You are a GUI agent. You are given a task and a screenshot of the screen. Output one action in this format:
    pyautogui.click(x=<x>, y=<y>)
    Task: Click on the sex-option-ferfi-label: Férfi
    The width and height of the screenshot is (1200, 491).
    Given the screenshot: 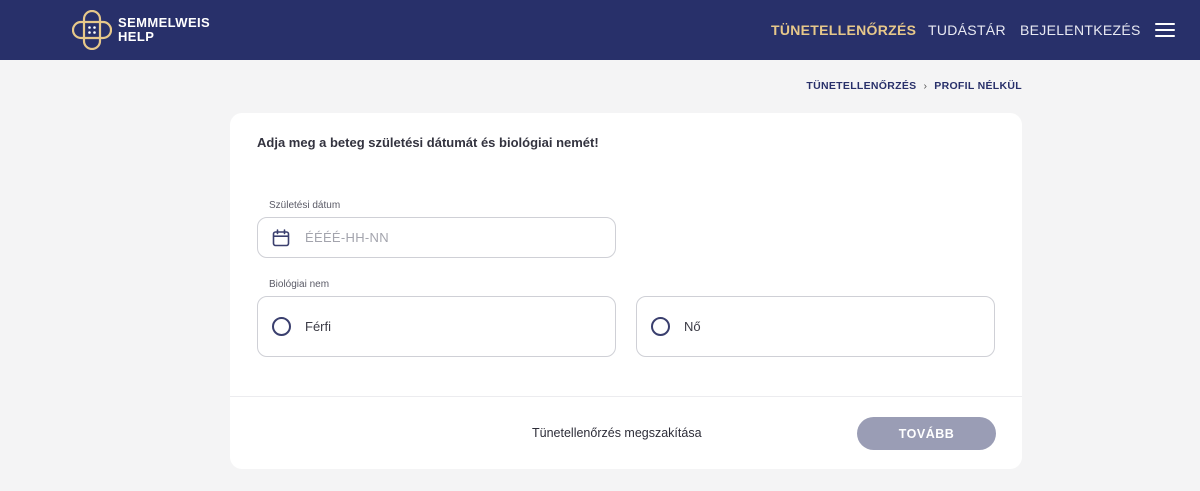 What is the action you would take?
    pyautogui.click(x=318, y=326)
    